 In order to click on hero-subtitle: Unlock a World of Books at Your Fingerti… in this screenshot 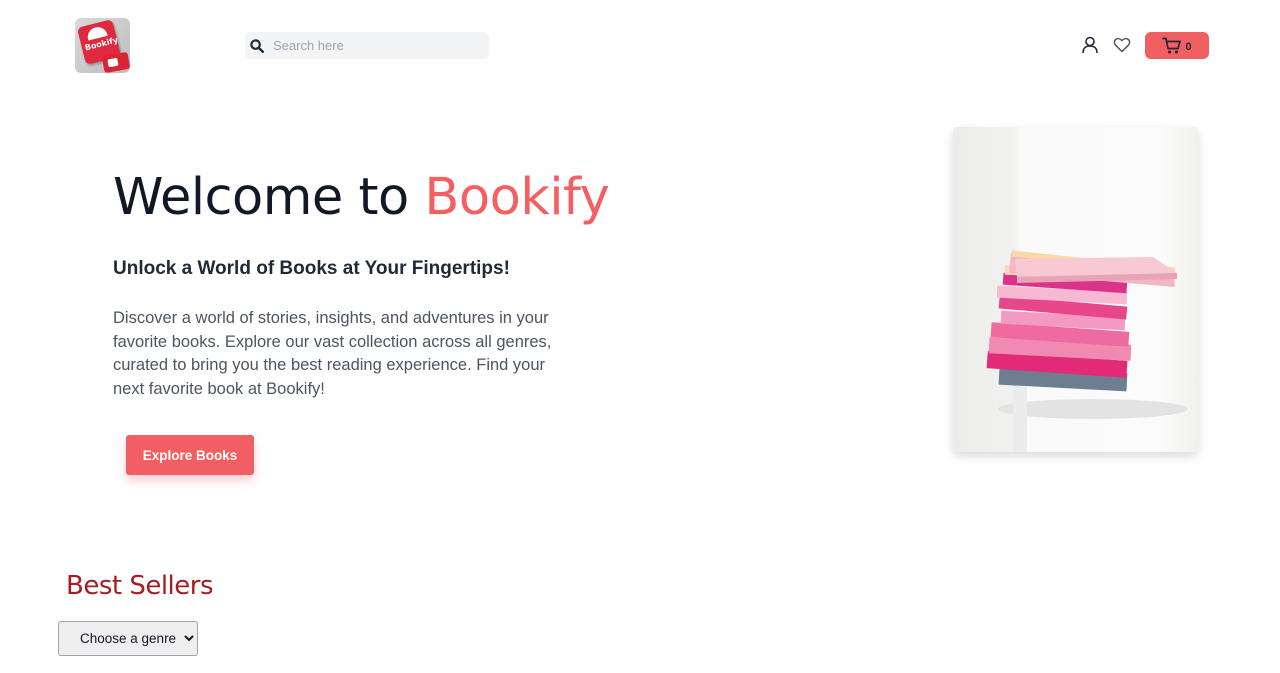, I will do `click(311, 268)`.